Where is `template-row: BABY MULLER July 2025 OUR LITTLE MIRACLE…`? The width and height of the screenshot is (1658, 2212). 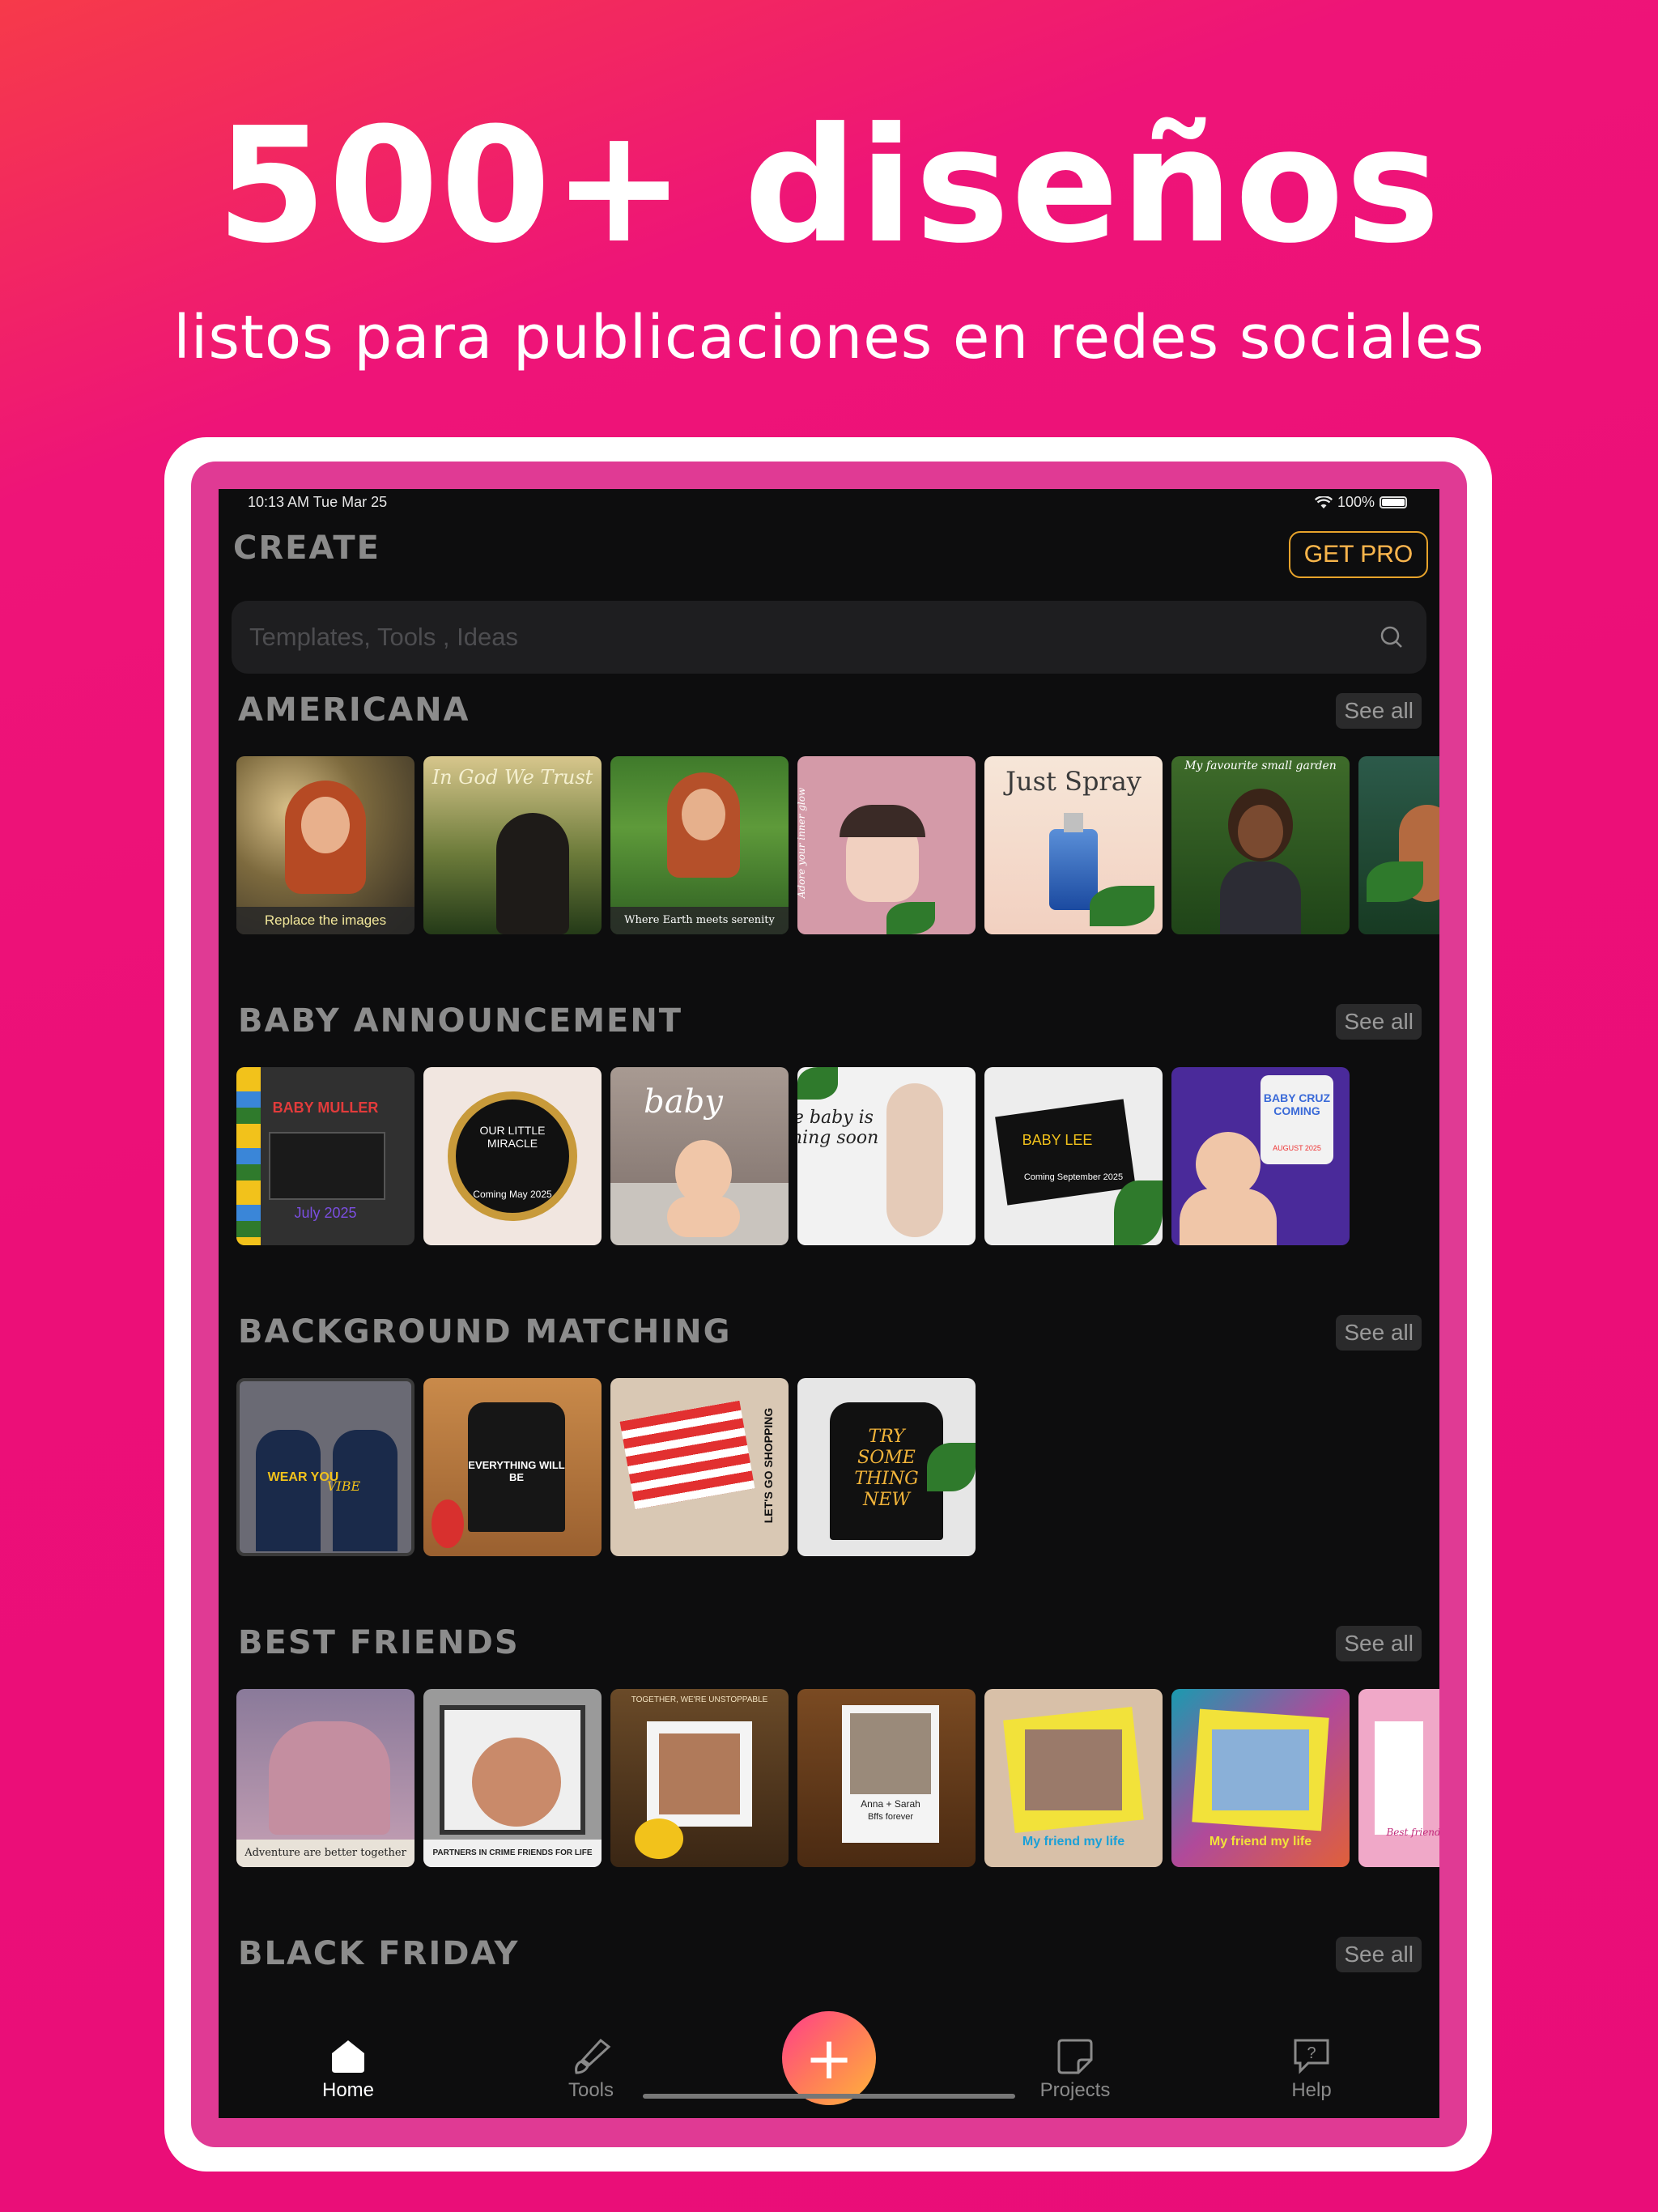 template-row: BABY MULLER July 2025 OUR LITTLE MIRACLE… is located at coordinates (793, 1156).